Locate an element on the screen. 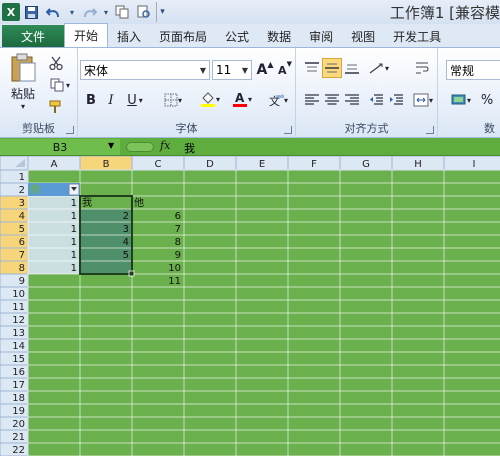 The image size is (500, 456). row-header-label: 7 is located at coordinates (22, 255).